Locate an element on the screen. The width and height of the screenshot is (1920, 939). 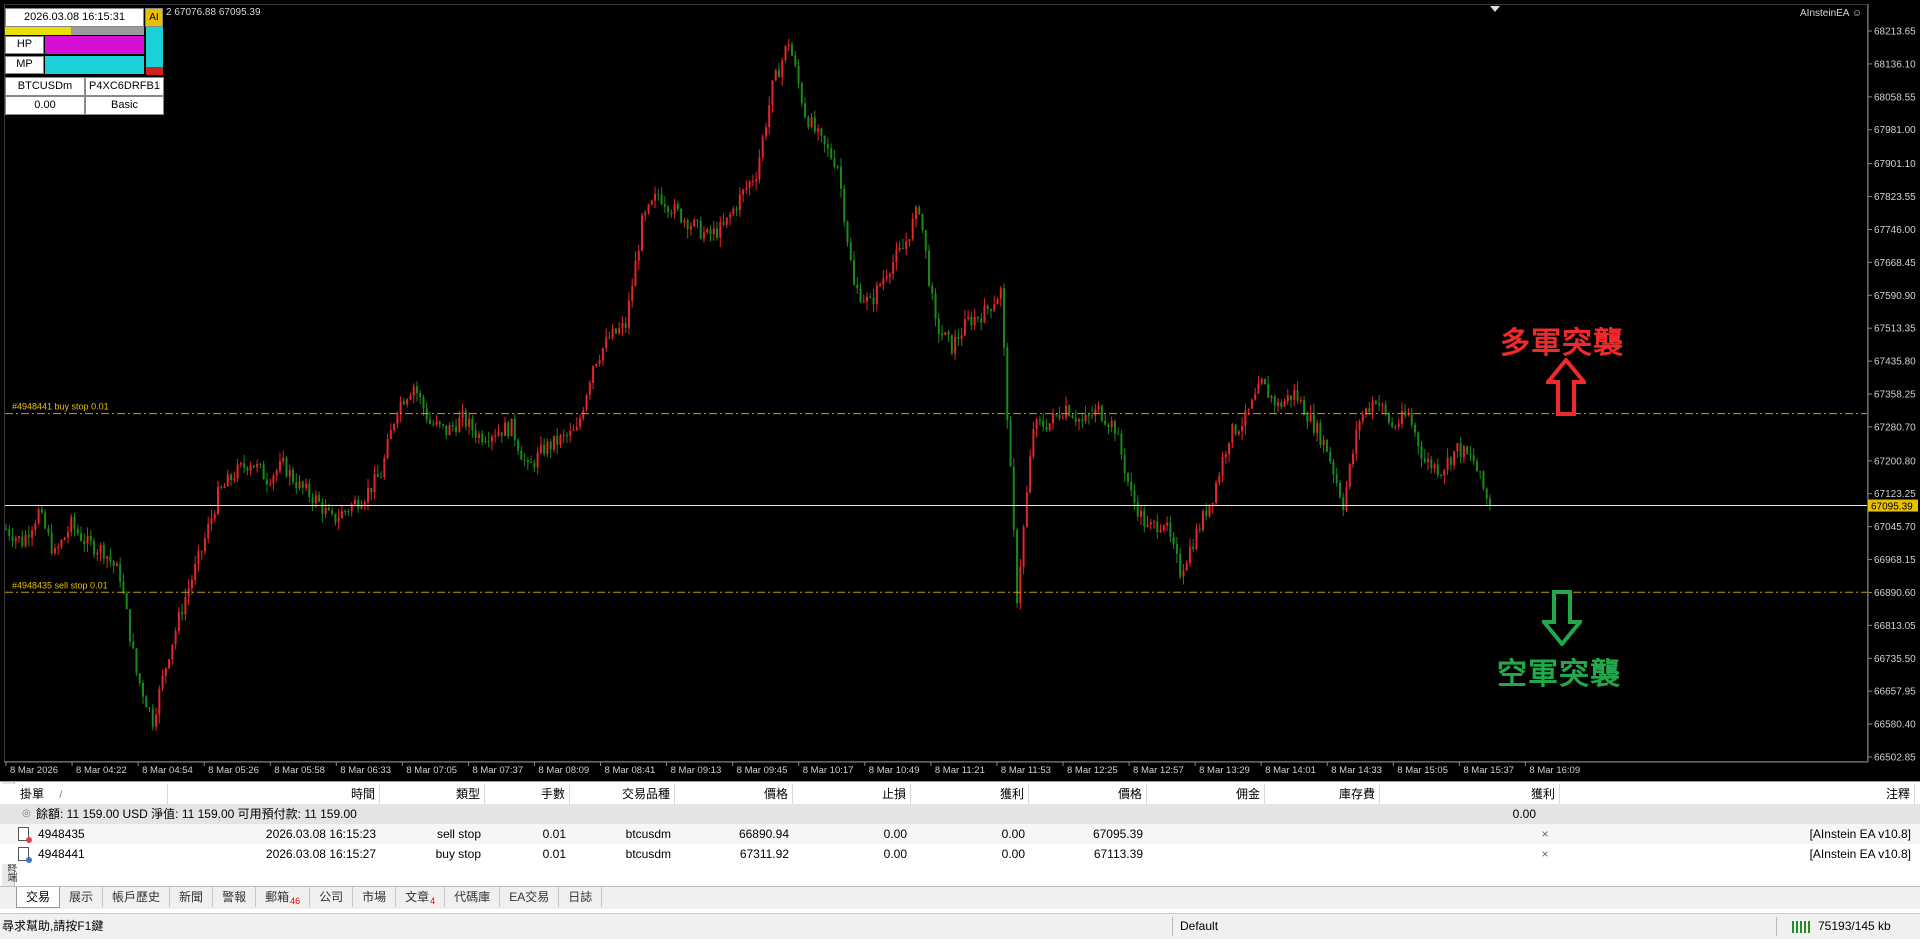
time-tick-label: 8 Mar 06:33 is located at coordinates (365, 770).